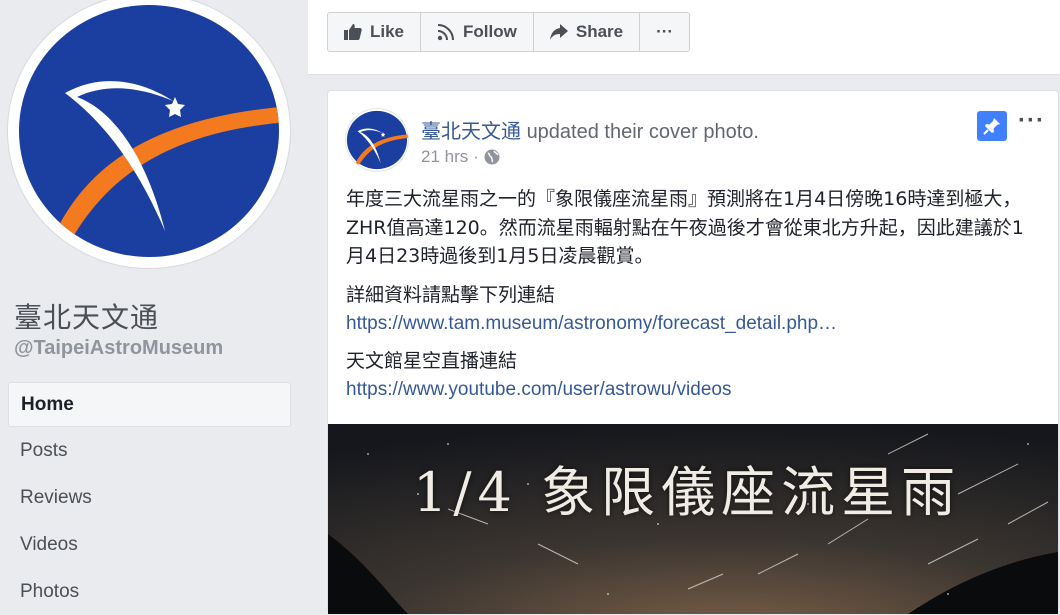 This screenshot has height=615, width=1060. Describe the element at coordinates (87, 317) in the screenshot. I see `page-title: 臺北天文通` at that location.